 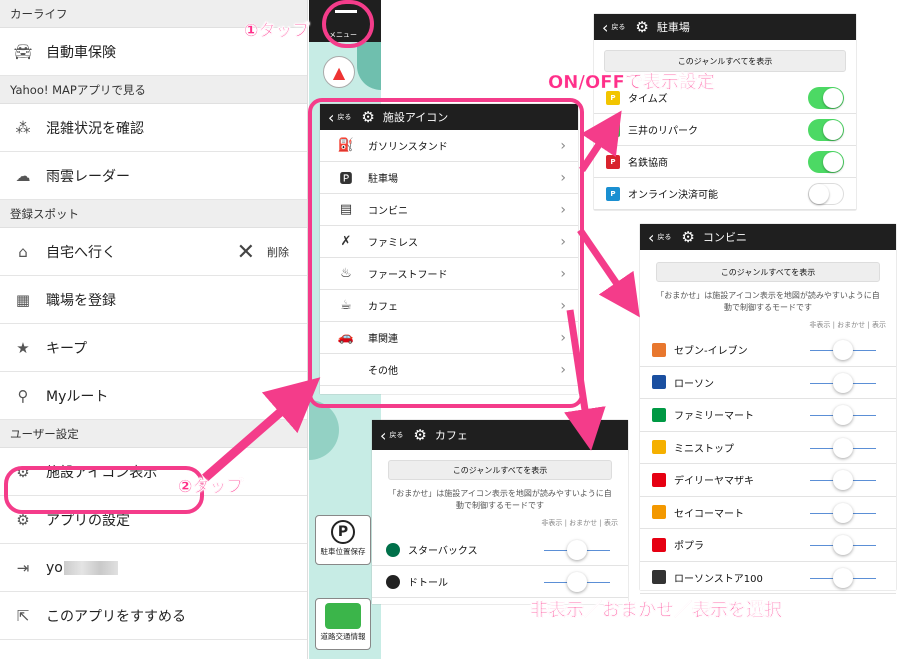 I want to click on annotation-onoff: ON/OFFで表示設定, so click(x=631, y=82).